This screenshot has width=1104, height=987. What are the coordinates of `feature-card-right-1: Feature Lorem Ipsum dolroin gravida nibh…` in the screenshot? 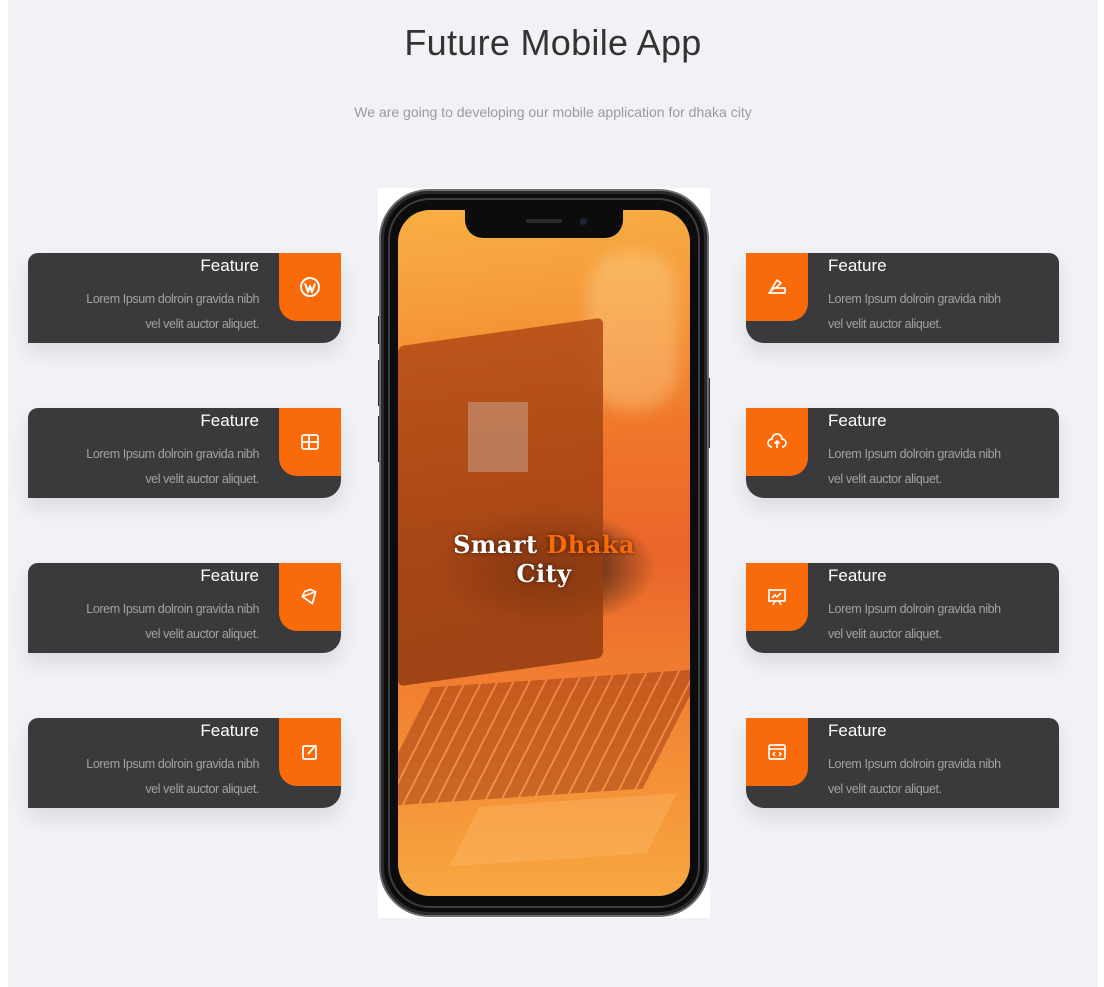 It's located at (902, 298).